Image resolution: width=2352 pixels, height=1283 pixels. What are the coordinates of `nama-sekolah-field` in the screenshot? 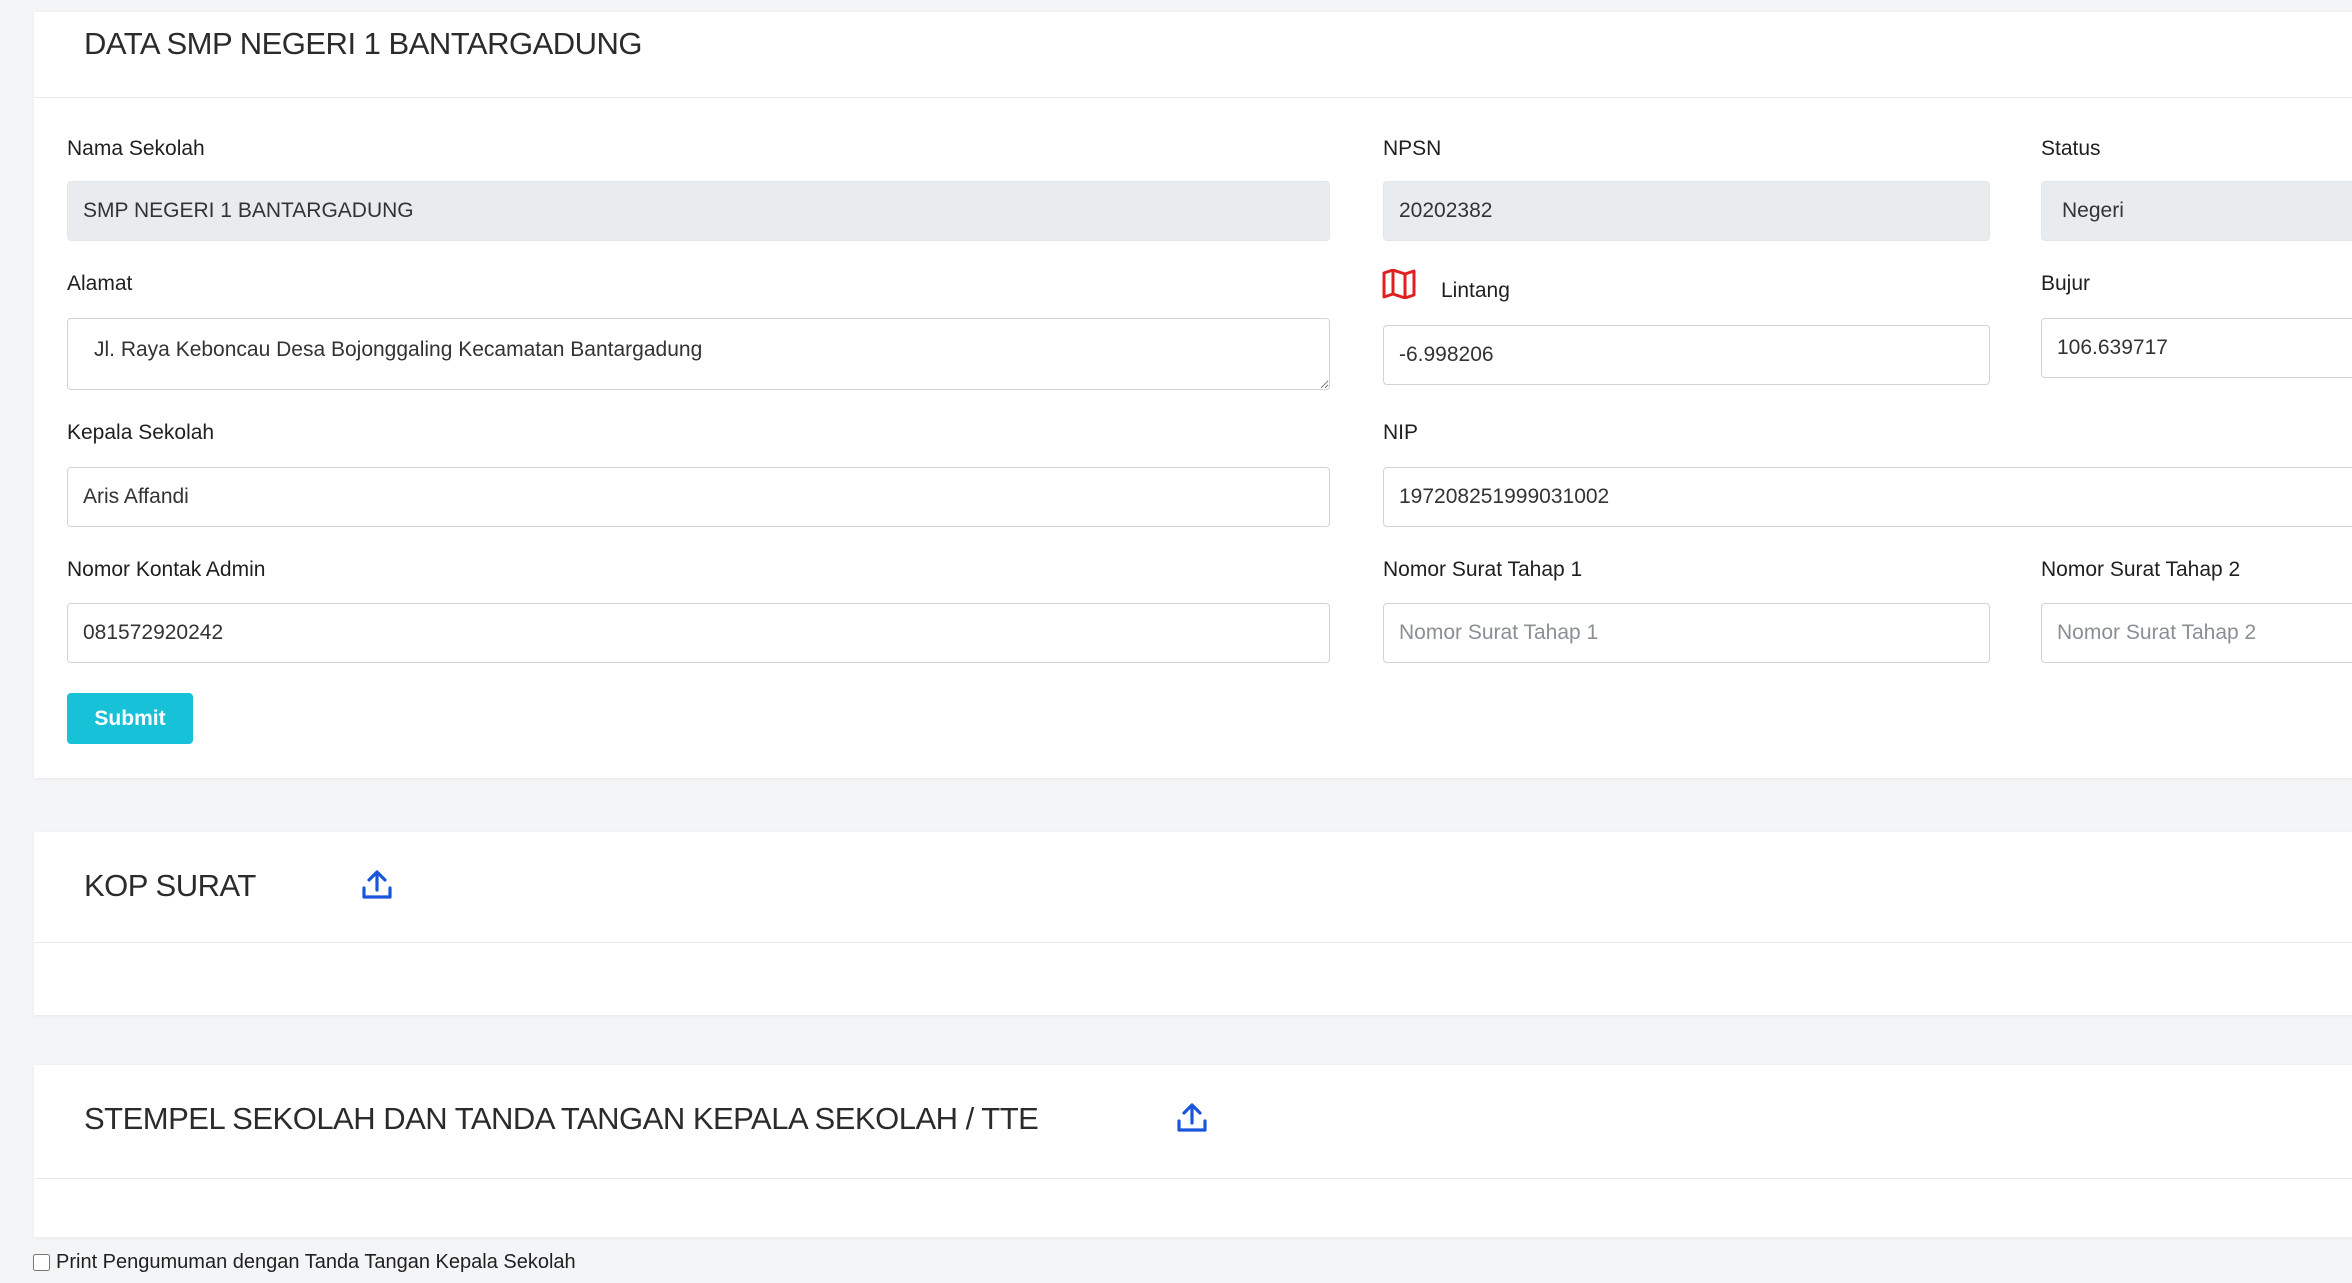 It's located at (698, 211).